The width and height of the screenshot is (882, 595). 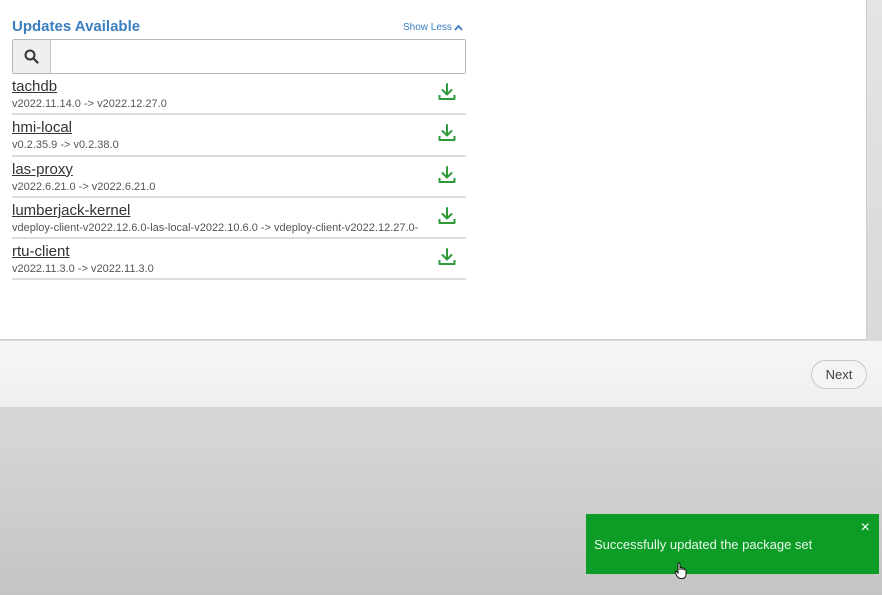 I want to click on version-change: v2022.11.3.0 -> v2022.11.3.0, so click(x=83, y=269).